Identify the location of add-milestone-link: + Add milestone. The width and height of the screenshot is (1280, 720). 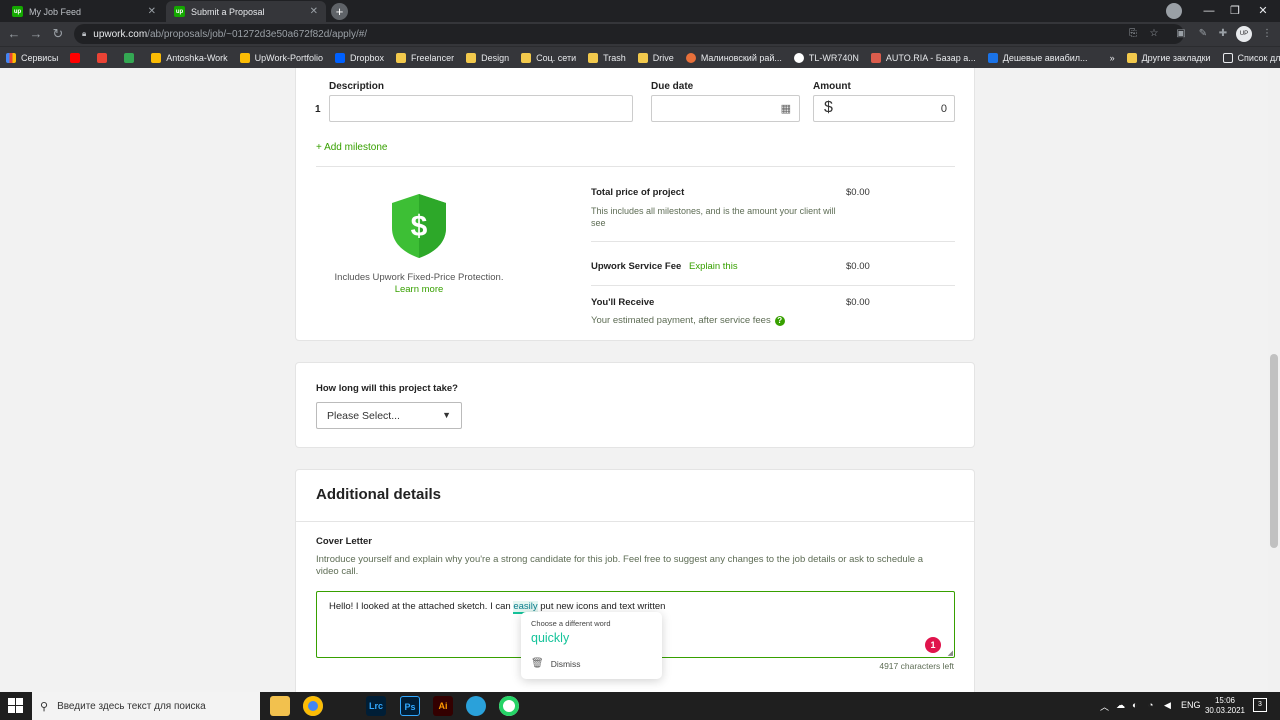
(351, 147).